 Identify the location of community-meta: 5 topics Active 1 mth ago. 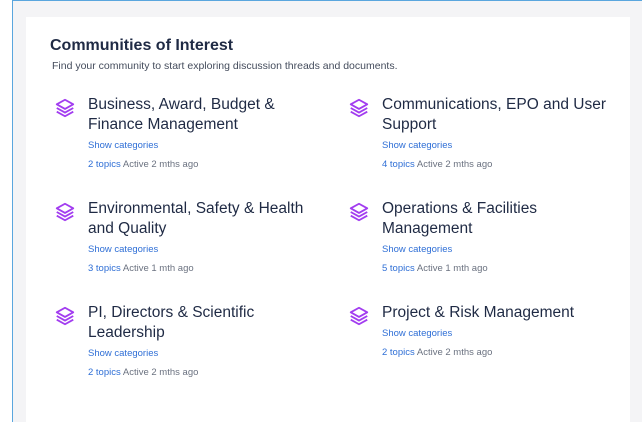
(435, 268).